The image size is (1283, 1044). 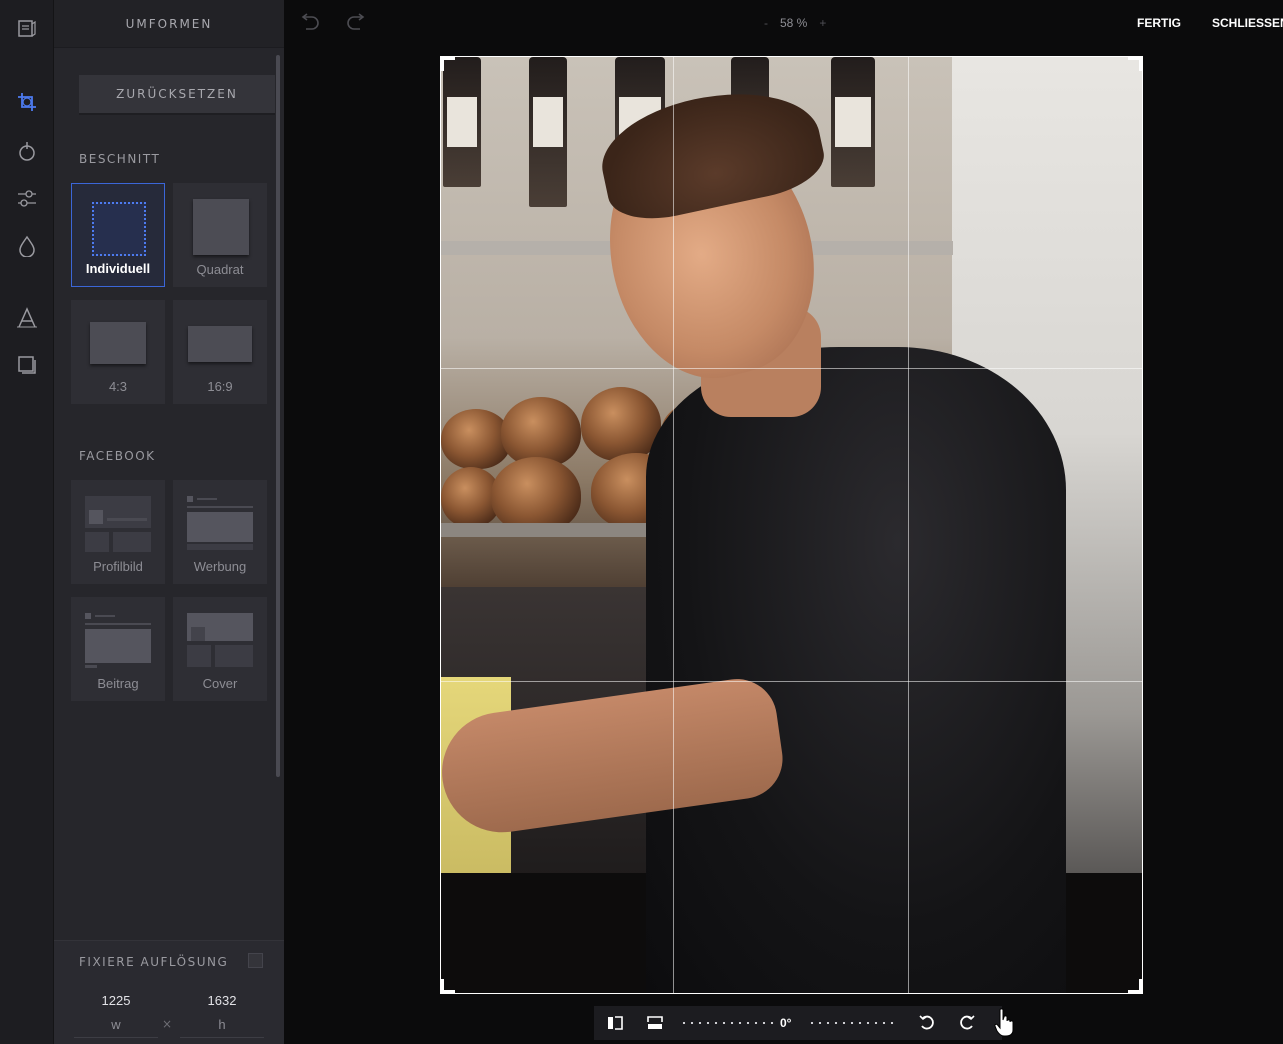 What do you see at coordinates (536, 495) in the screenshot?
I see `photo-cup` at bounding box center [536, 495].